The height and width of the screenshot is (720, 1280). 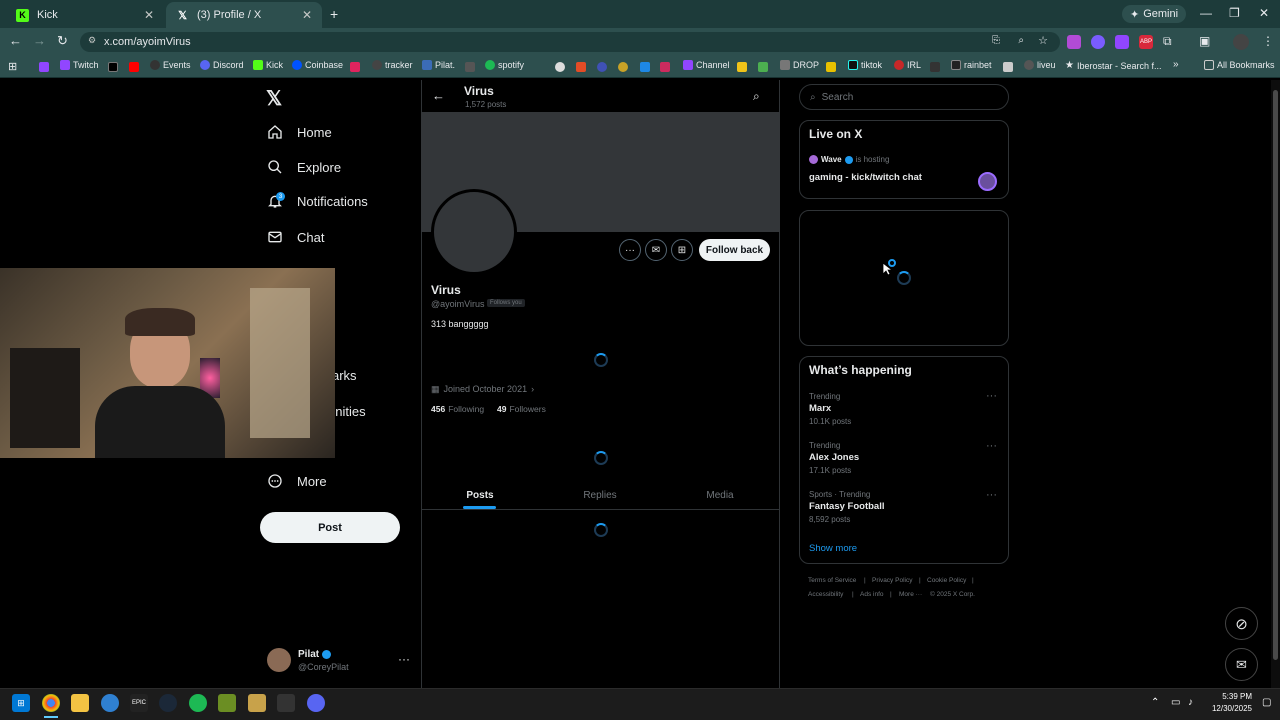 I want to click on scrollbar-thumb, so click(x=1275, y=375).